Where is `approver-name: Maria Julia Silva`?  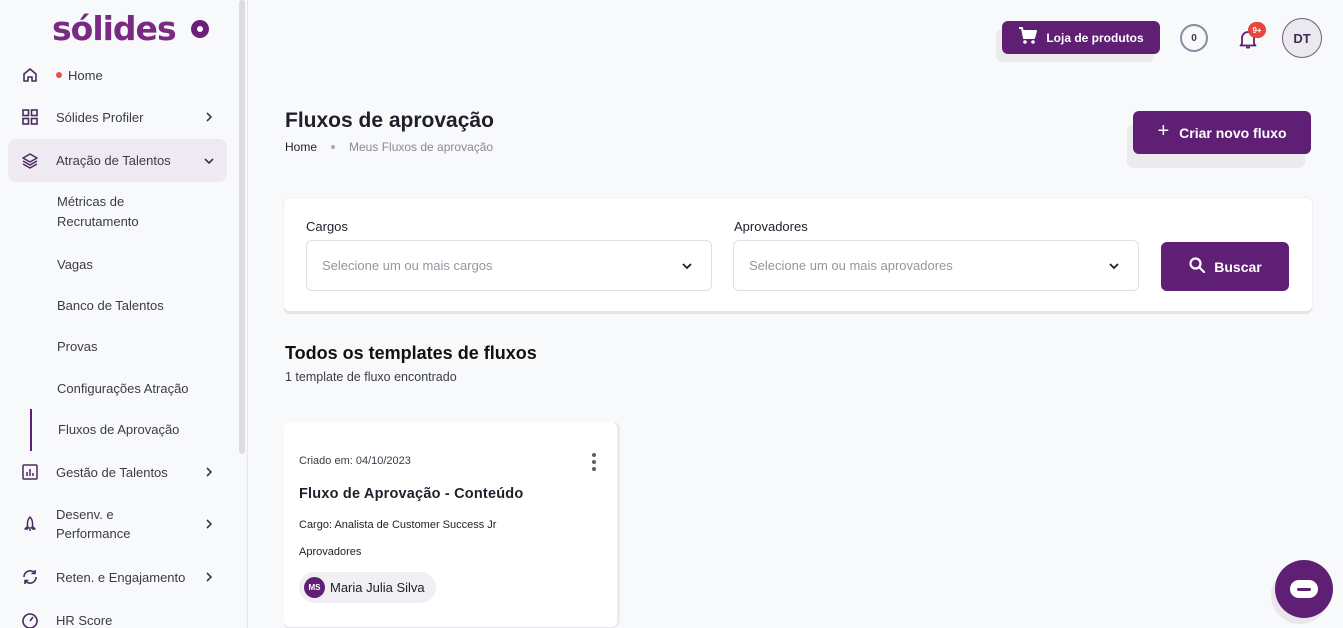
approver-name: Maria Julia Silva is located at coordinates (377, 587).